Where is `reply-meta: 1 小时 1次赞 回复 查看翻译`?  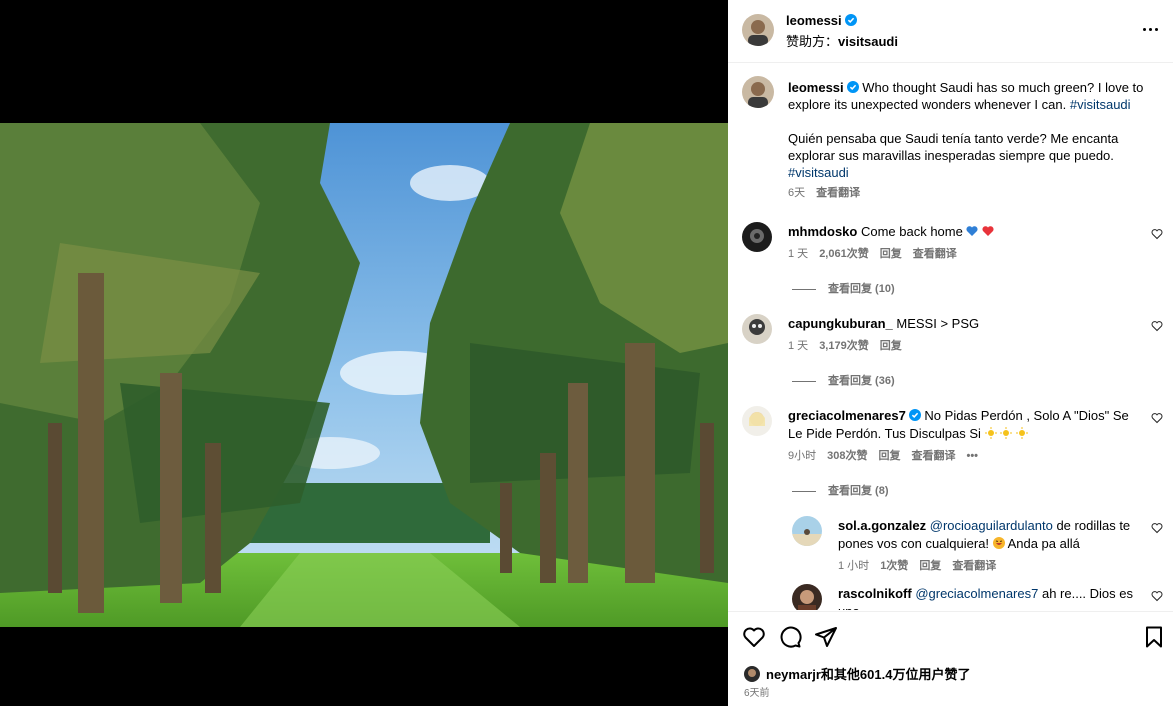
reply-meta: 1 小时 1次赞 回复 查看翻译 is located at coordinates (988, 566).